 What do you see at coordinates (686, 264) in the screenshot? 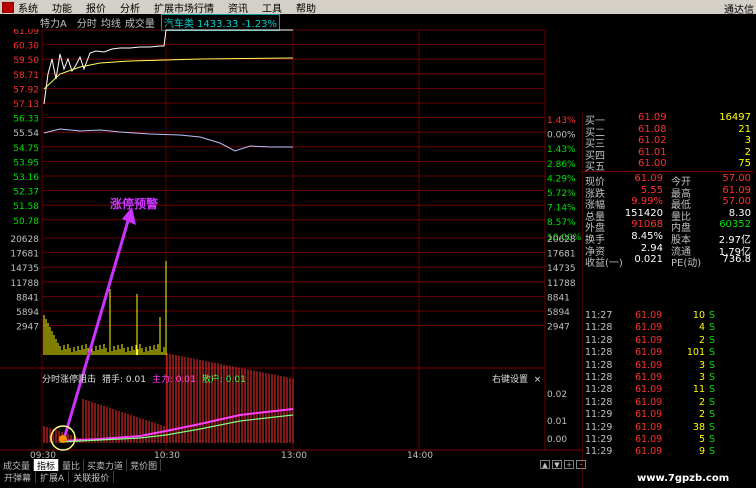
I see `stat-label: PE(动)` at bounding box center [686, 264].